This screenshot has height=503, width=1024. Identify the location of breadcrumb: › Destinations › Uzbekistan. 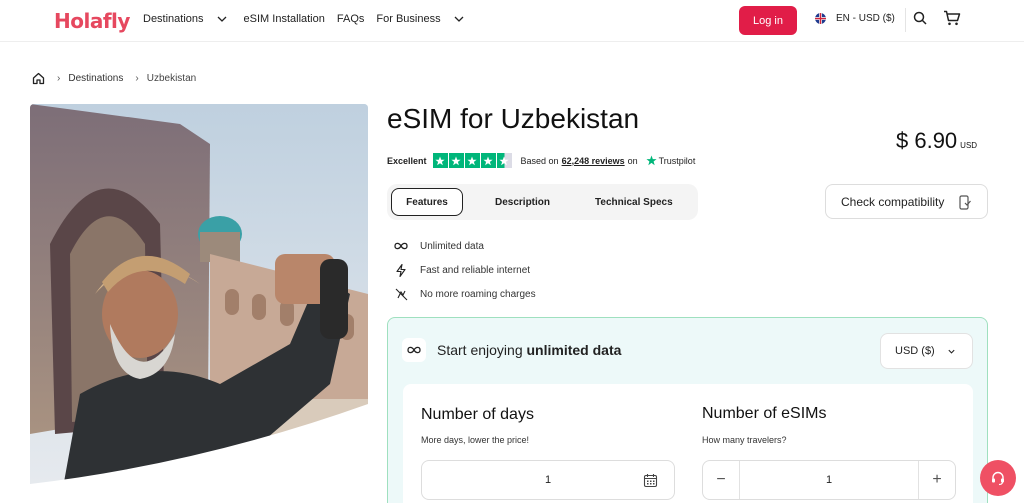
(114, 78).